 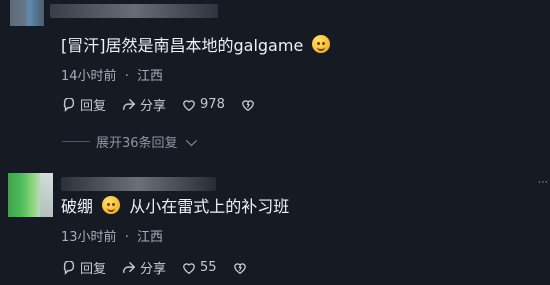 I want to click on expand-replies-button: 展开36条回复, so click(x=129, y=141).